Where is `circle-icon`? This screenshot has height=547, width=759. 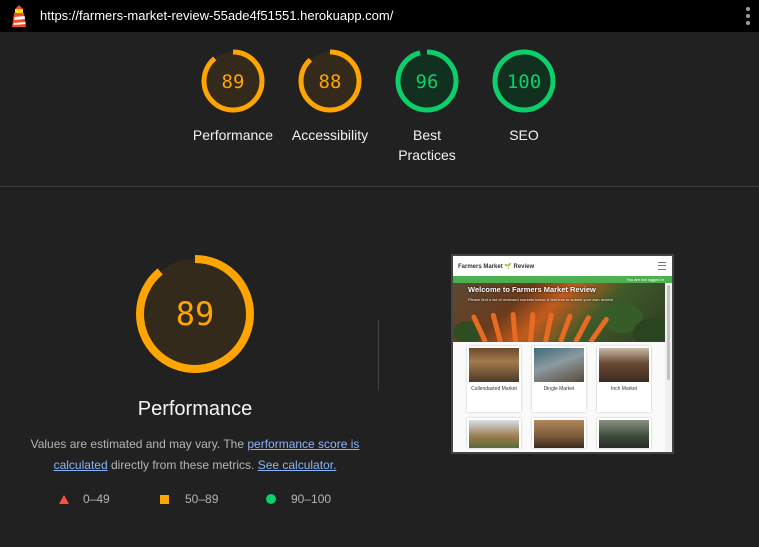
circle-icon is located at coordinates (271, 499).